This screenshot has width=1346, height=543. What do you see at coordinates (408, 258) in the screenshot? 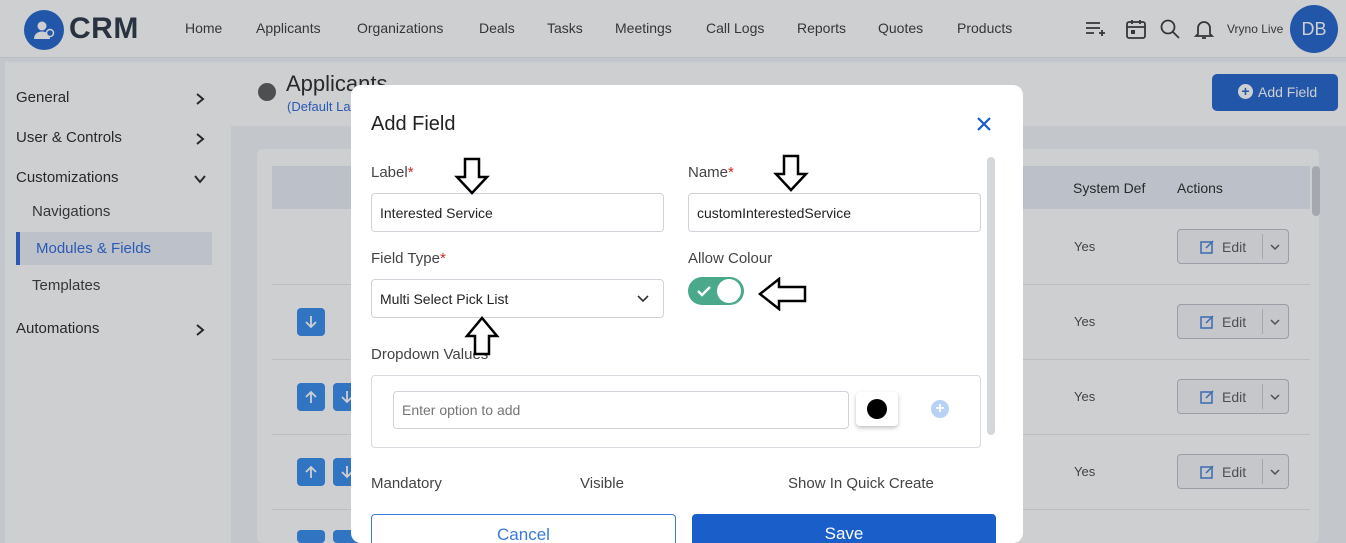
I see `field-type-label: Field Type*` at bounding box center [408, 258].